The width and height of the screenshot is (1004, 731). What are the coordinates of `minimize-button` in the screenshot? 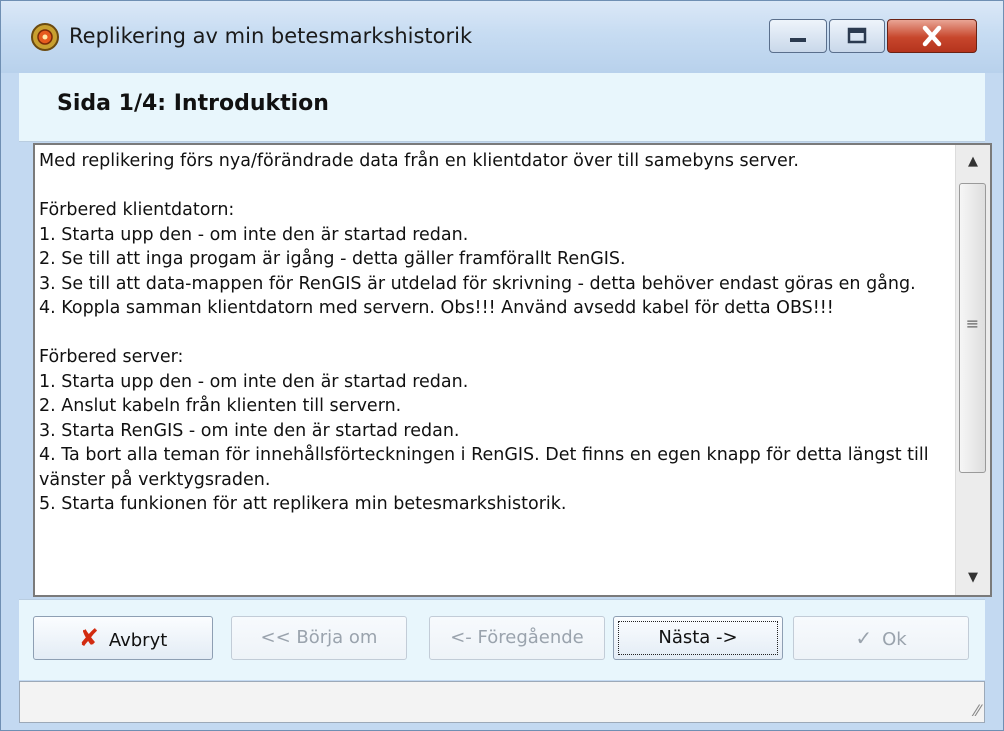 It's located at (798, 36).